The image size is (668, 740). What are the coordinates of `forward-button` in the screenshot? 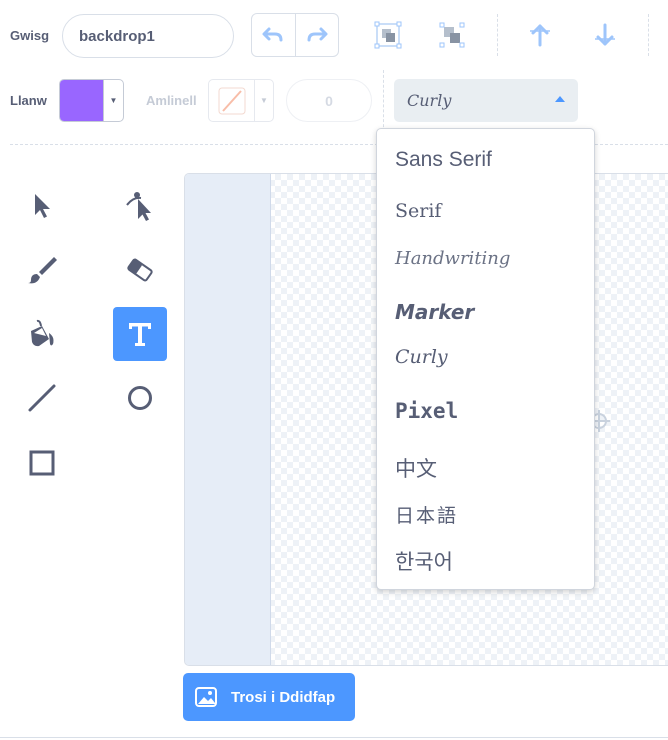 It's located at (540, 35).